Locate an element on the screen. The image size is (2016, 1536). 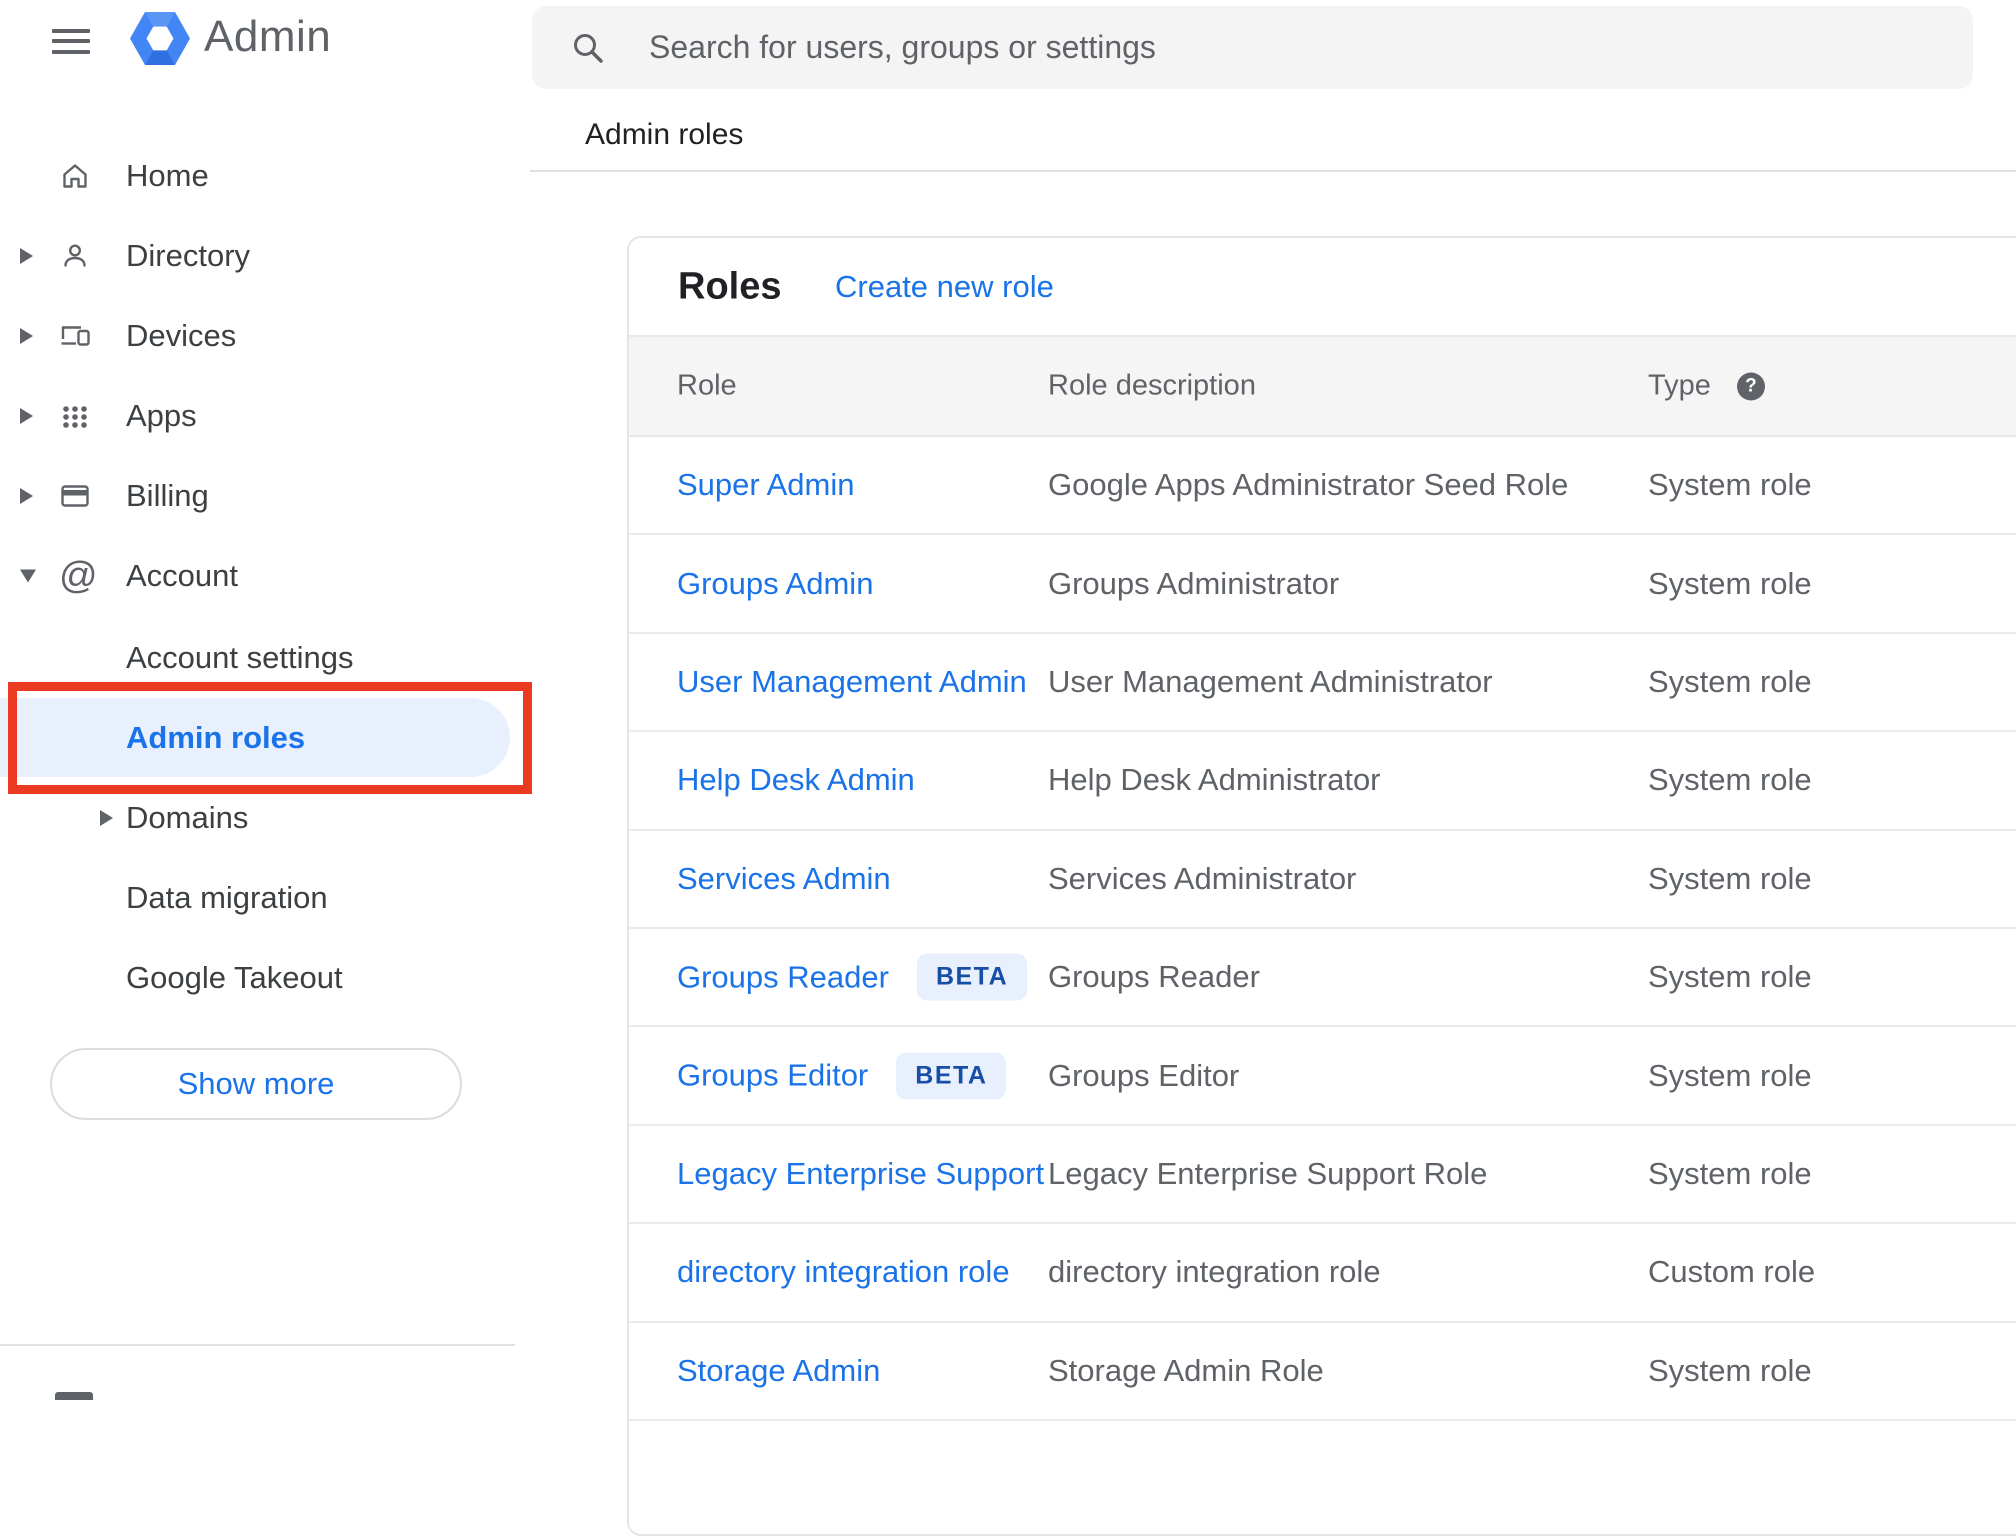
column-header-role-description: Role description is located at coordinates (1152, 385).